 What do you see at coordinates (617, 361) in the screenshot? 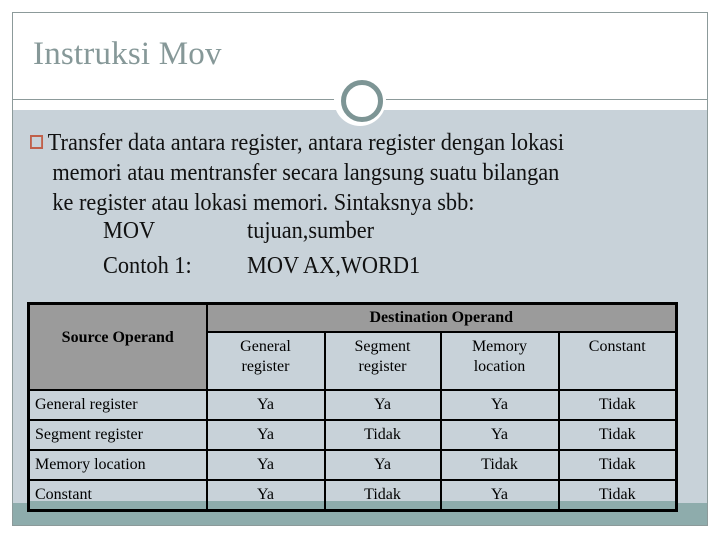
I see `column-header: Constant` at bounding box center [617, 361].